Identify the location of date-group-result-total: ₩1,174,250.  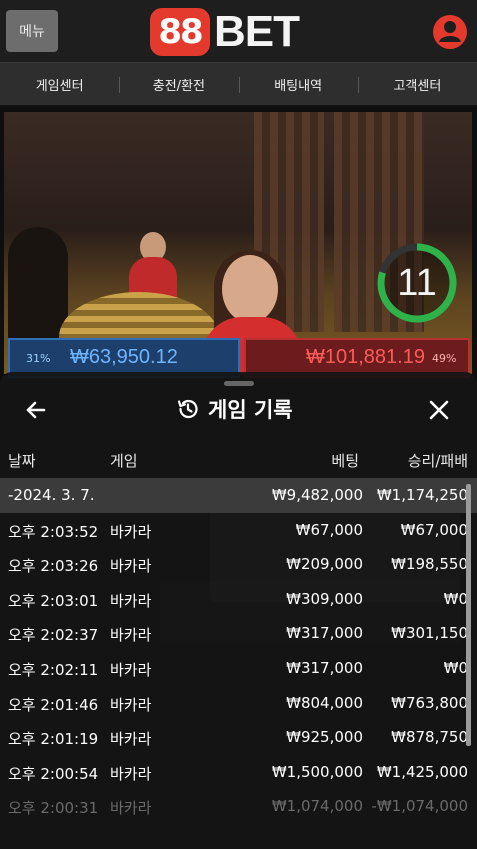
(422, 495).